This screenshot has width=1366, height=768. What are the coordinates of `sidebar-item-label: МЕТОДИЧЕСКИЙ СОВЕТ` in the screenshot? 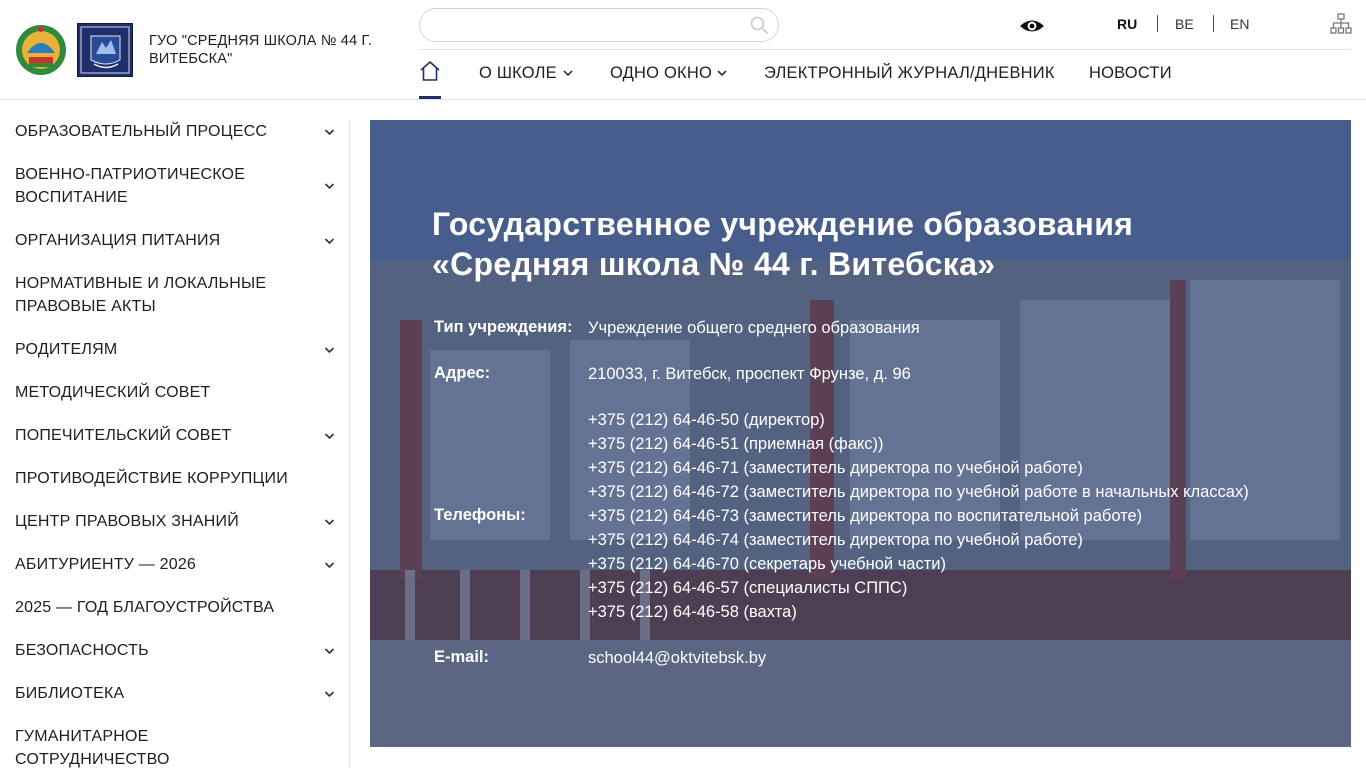 It's located at (113, 392).